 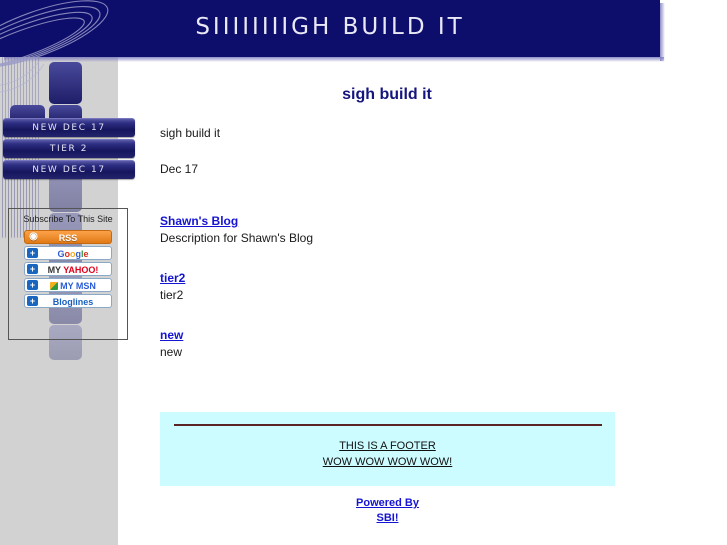 I want to click on list-item: tier2 tier2, so click(x=390, y=286).